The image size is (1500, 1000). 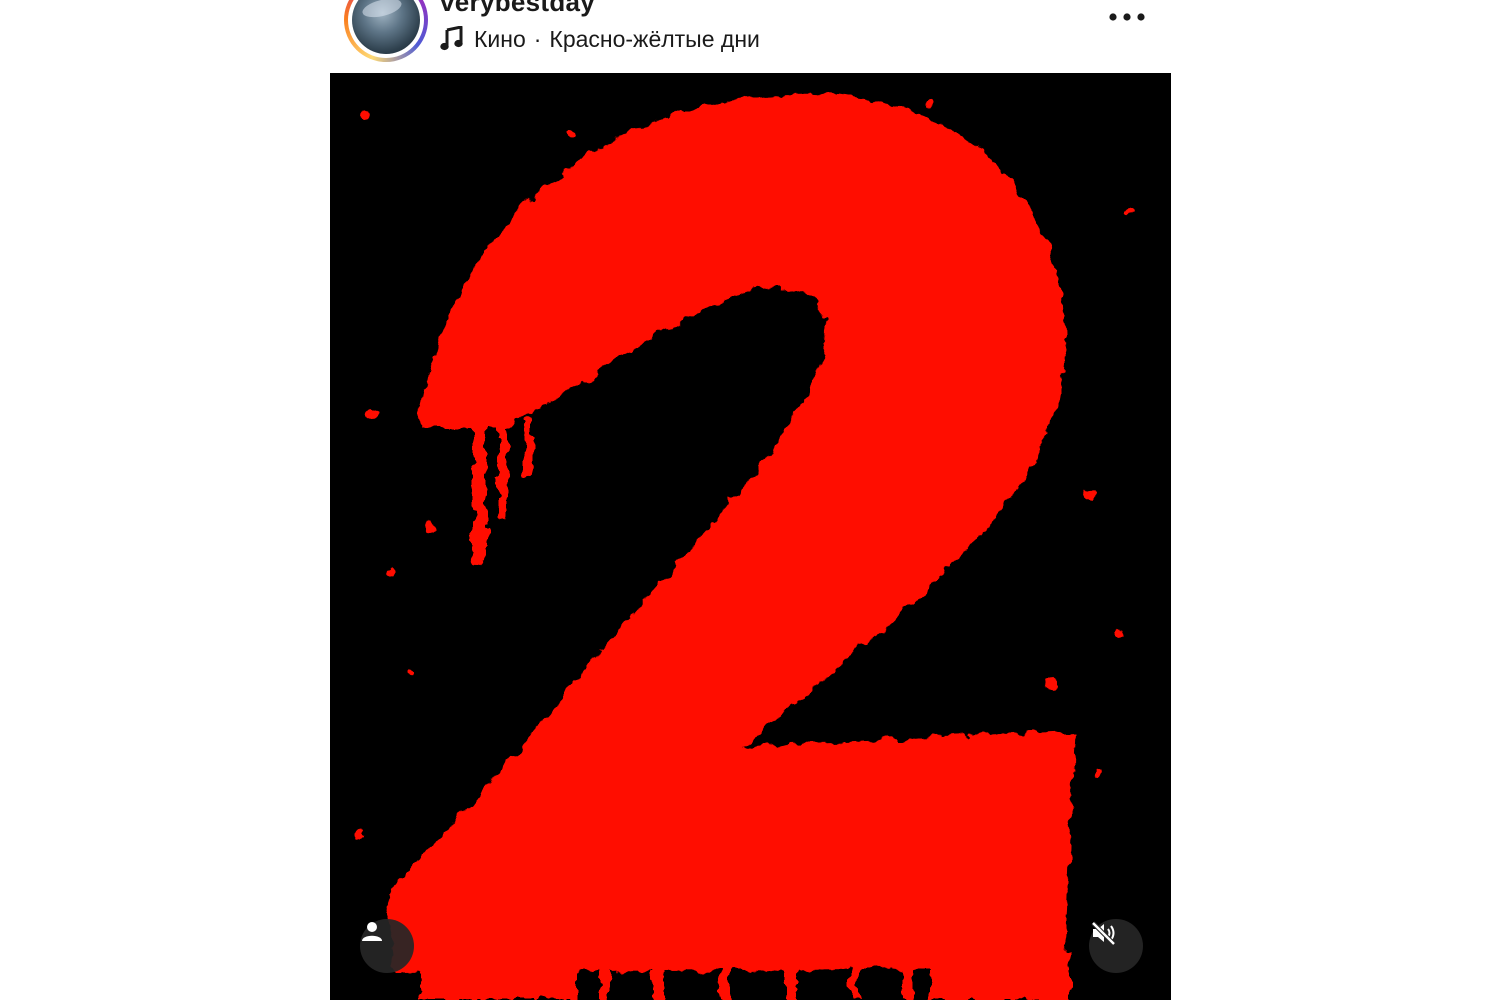 I want to click on more-options-button, so click(x=1127, y=17).